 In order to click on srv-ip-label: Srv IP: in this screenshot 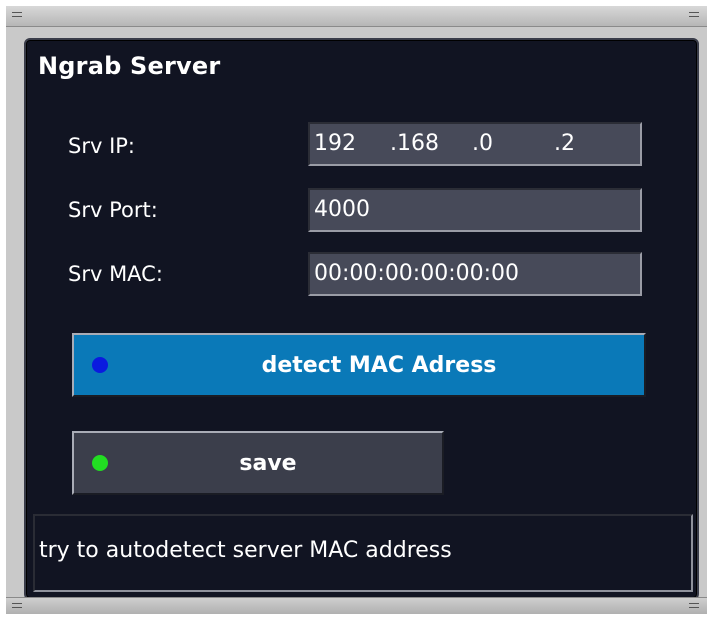, I will do `click(101, 146)`.